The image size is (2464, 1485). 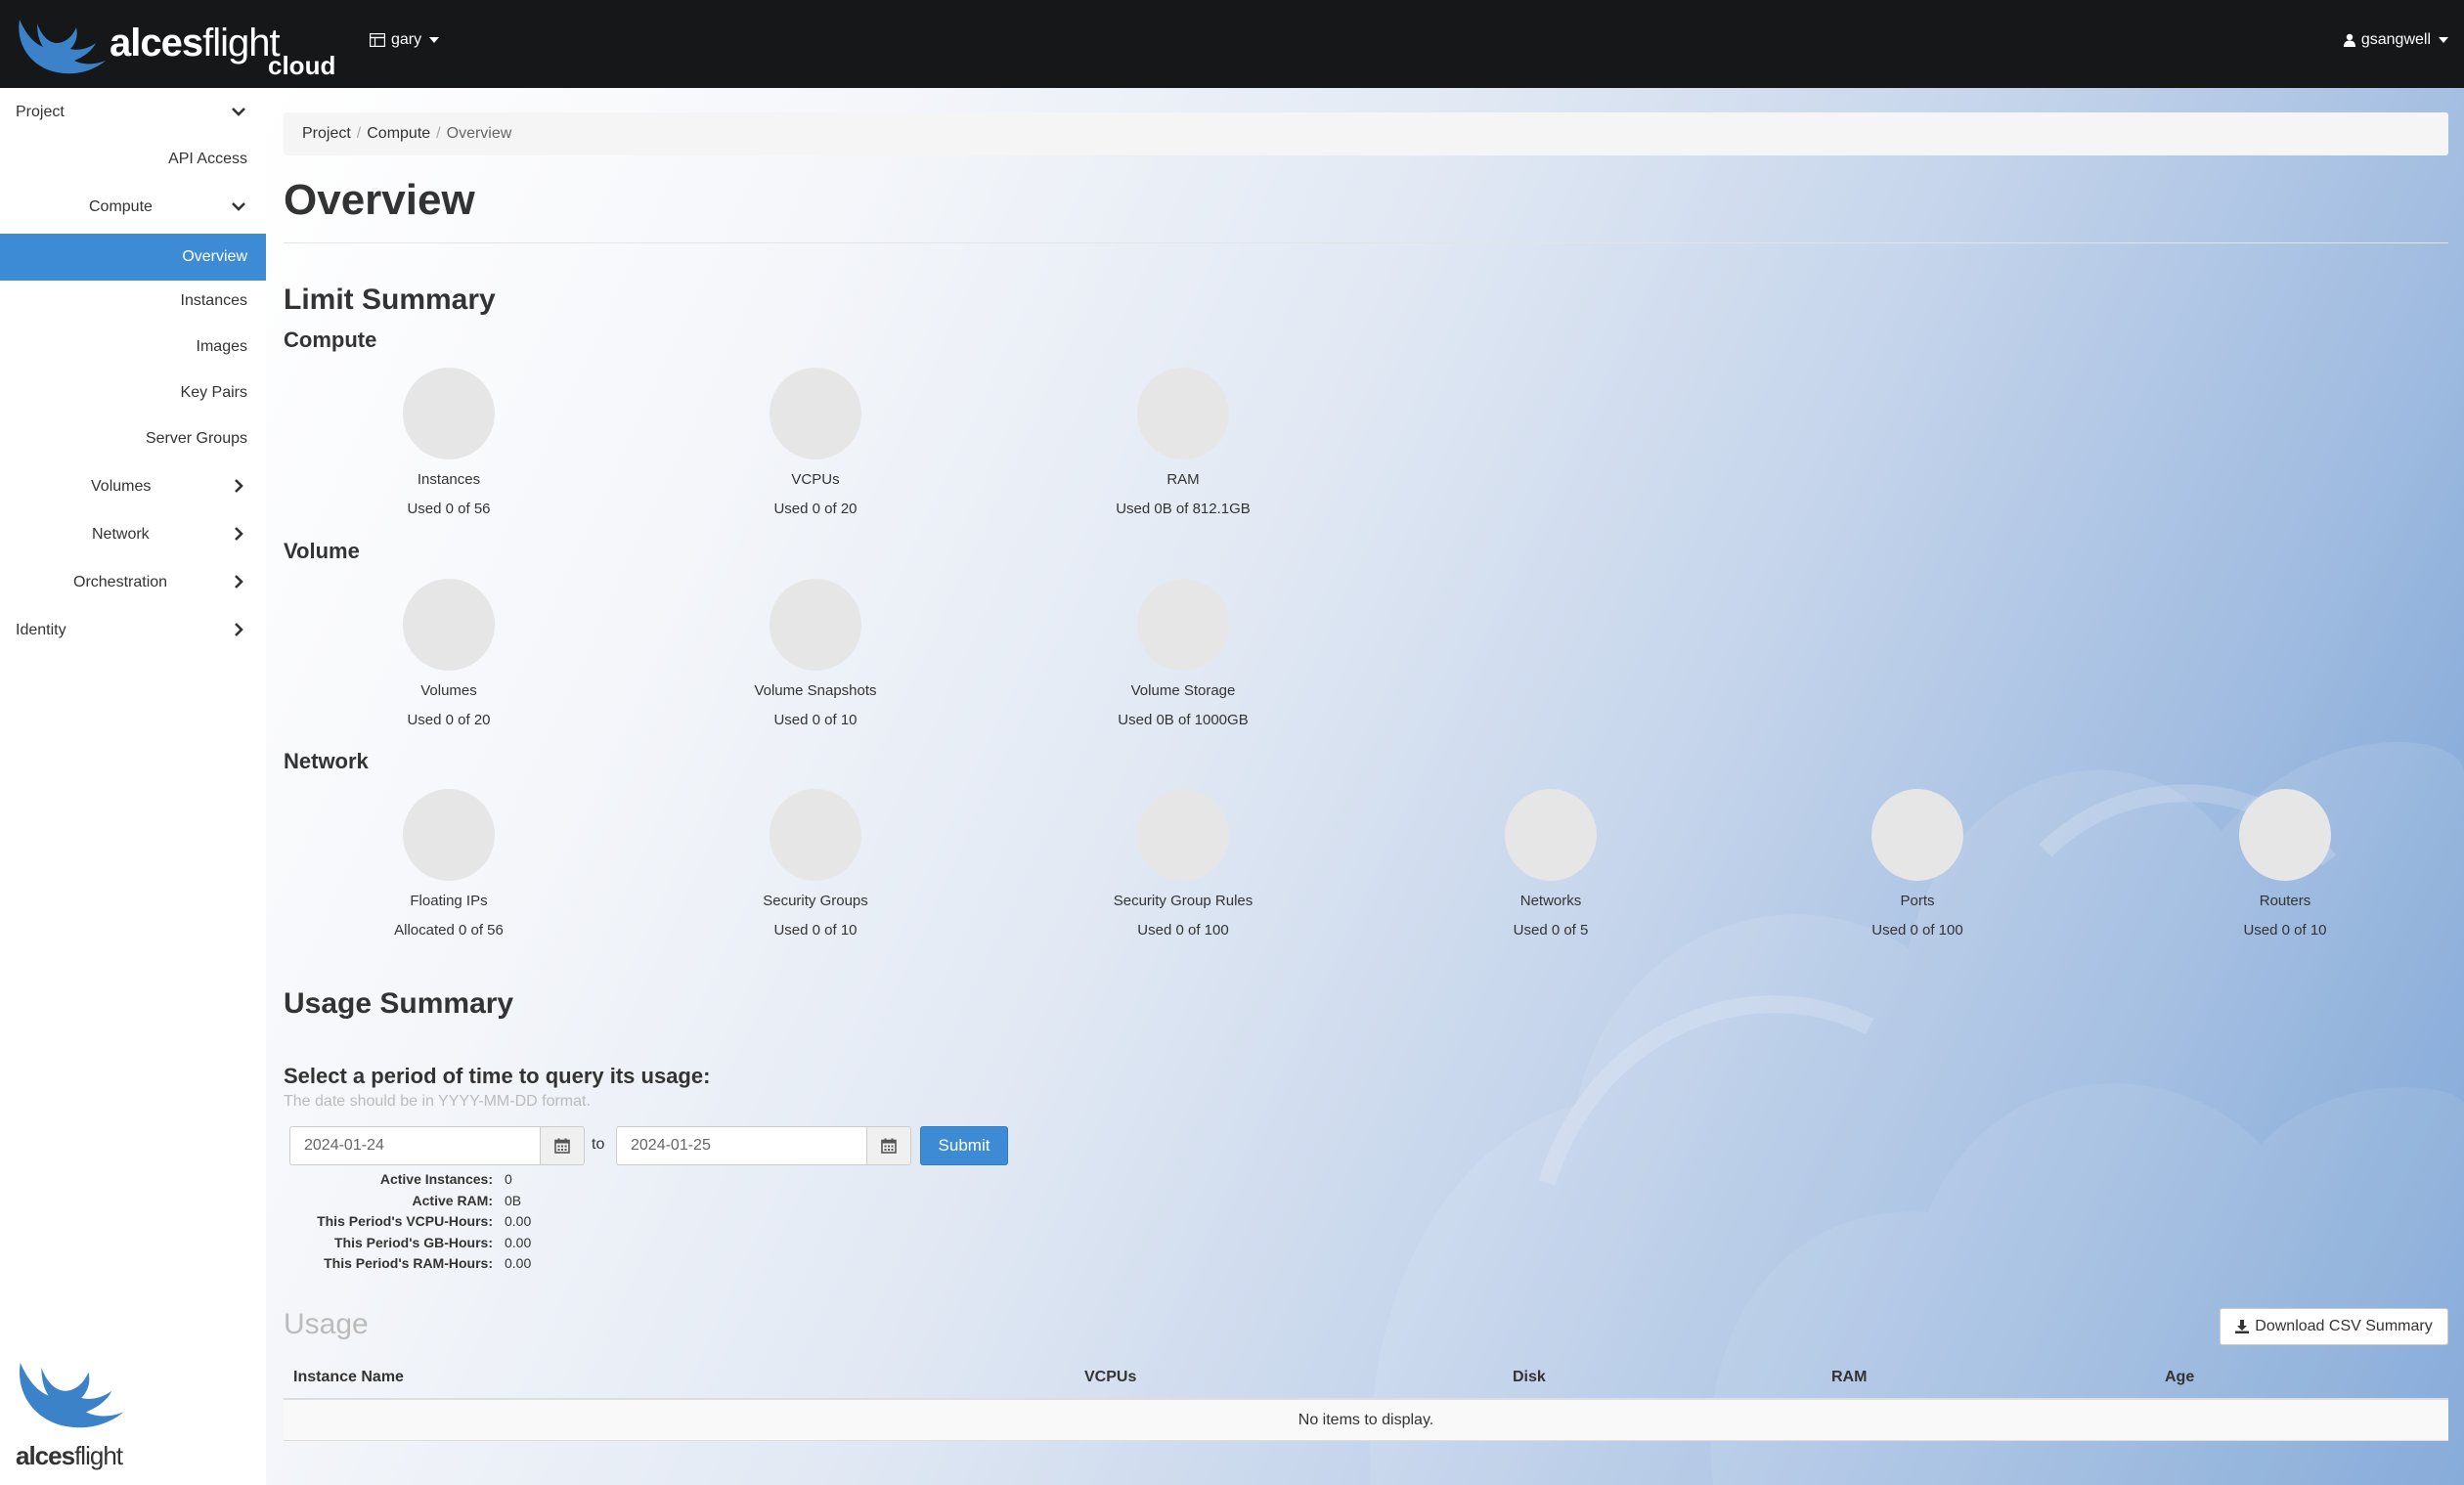 I want to click on sidebar-item-network: Network, so click(x=133, y=534).